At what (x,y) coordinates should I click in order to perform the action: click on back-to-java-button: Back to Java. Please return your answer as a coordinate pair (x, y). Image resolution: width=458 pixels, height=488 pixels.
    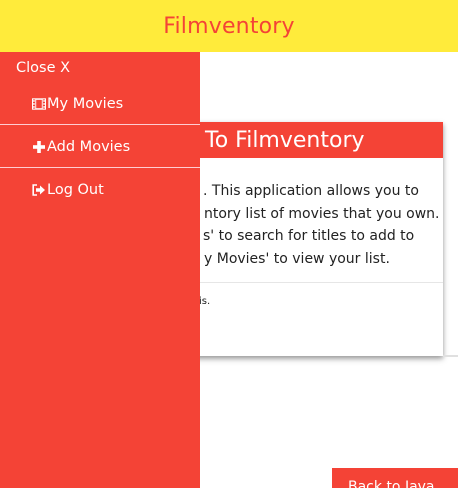
    Looking at the image, I should click on (395, 478).